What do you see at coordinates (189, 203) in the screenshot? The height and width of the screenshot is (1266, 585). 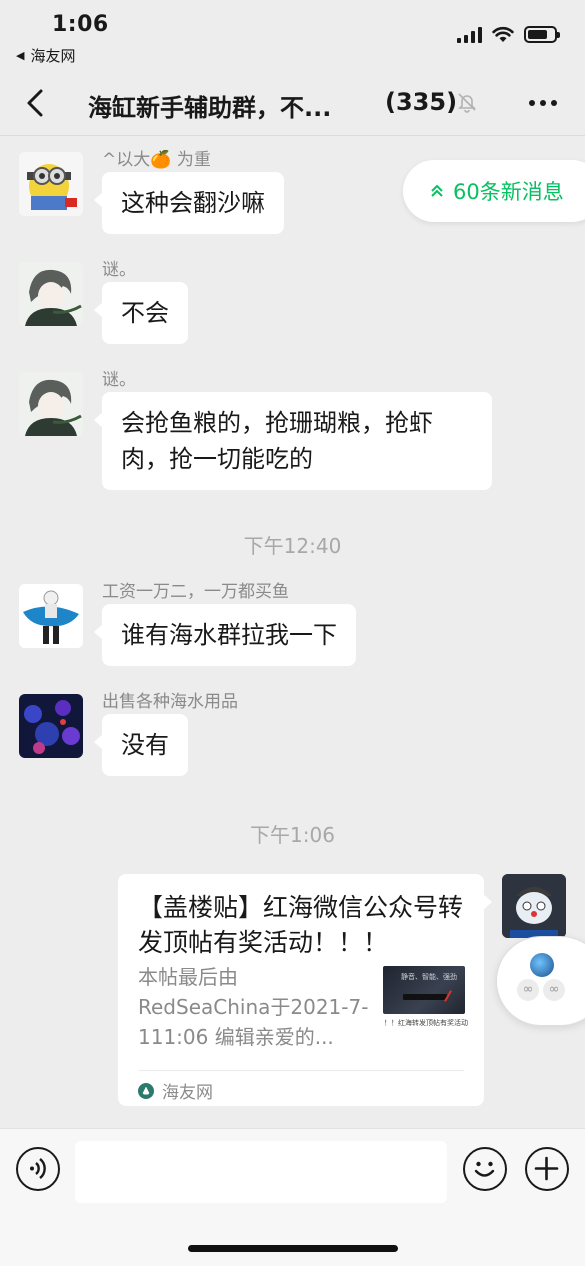 I see `message-bubble: 这种会翻沙嘛` at bounding box center [189, 203].